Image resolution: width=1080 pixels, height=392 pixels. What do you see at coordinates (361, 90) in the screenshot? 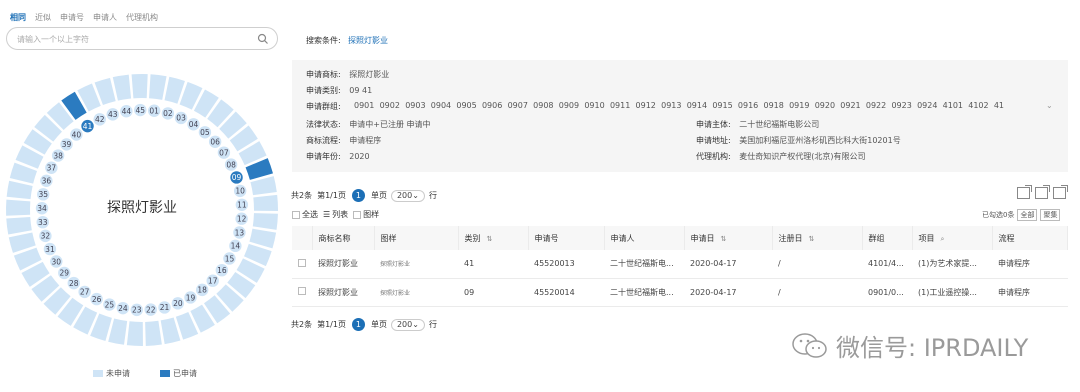
I see `class-value: 09 41` at bounding box center [361, 90].